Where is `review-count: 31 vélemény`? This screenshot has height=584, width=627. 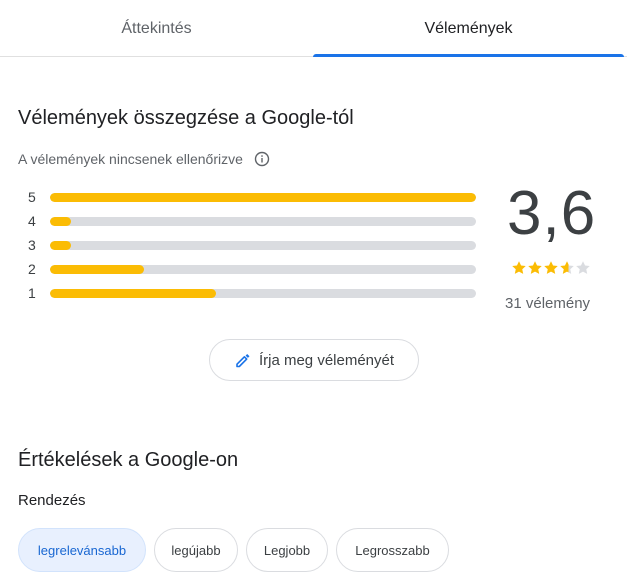
review-count: 31 vélemény is located at coordinates (548, 303).